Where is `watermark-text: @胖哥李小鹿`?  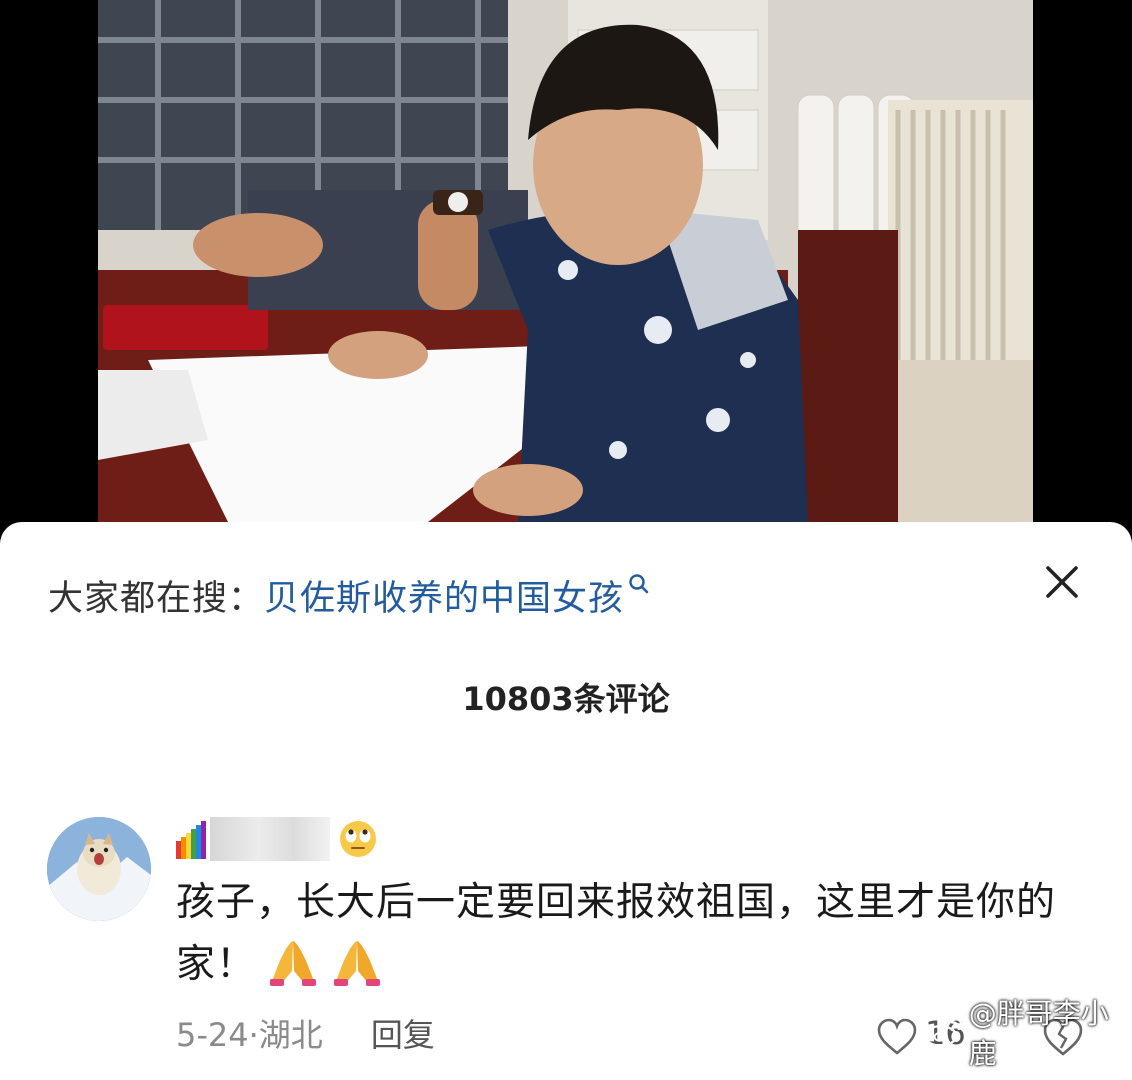
watermark-text: @胖哥李小鹿 is located at coordinates (1038, 1033).